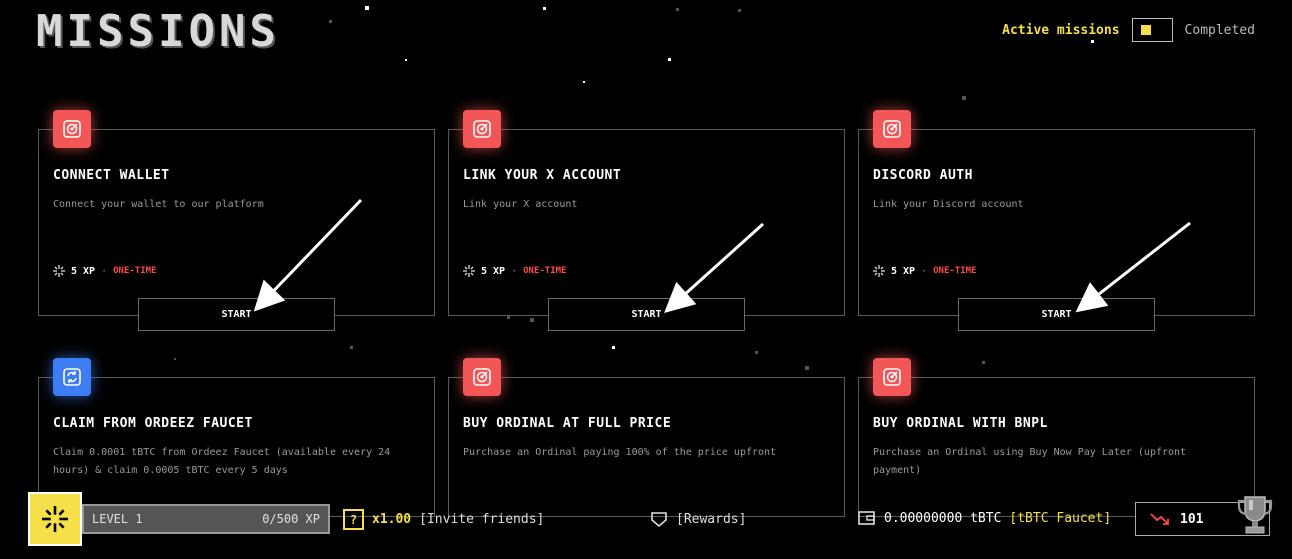 The image size is (1292, 559). What do you see at coordinates (1152, 30) in the screenshot?
I see `mission-filter-toggle` at bounding box center [1152, 30].